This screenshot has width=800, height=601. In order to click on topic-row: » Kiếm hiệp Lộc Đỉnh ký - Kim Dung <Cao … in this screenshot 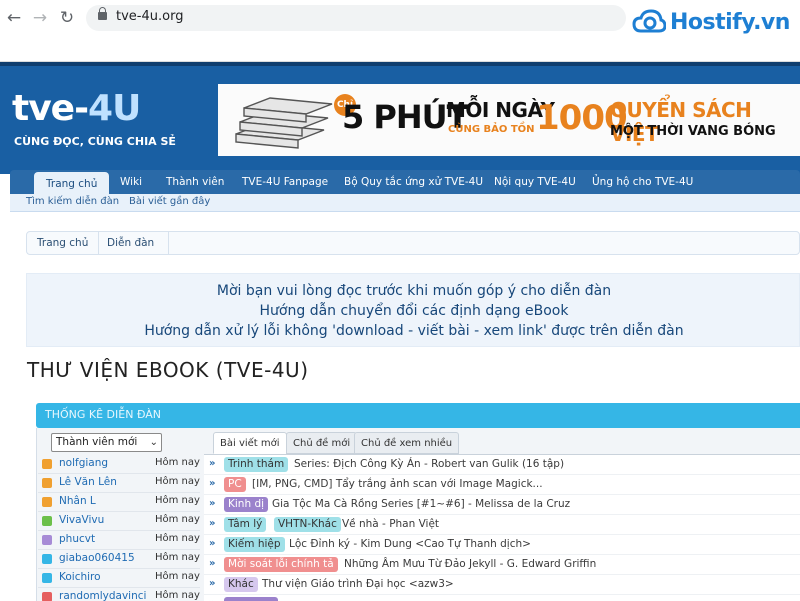, I will do `click(502, 545)`.